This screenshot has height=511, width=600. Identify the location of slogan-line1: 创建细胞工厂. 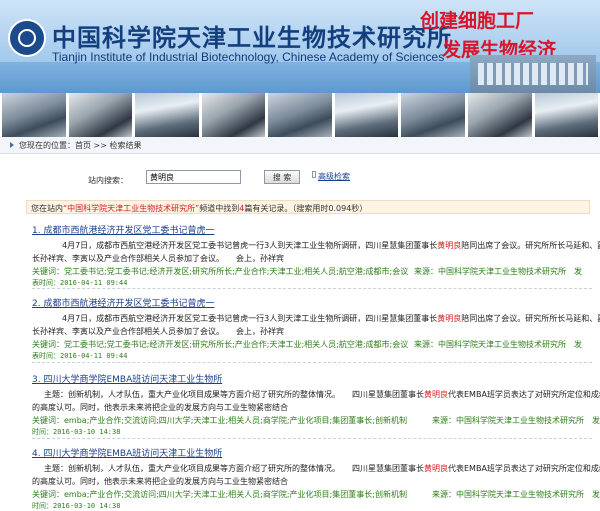
(477, 21).